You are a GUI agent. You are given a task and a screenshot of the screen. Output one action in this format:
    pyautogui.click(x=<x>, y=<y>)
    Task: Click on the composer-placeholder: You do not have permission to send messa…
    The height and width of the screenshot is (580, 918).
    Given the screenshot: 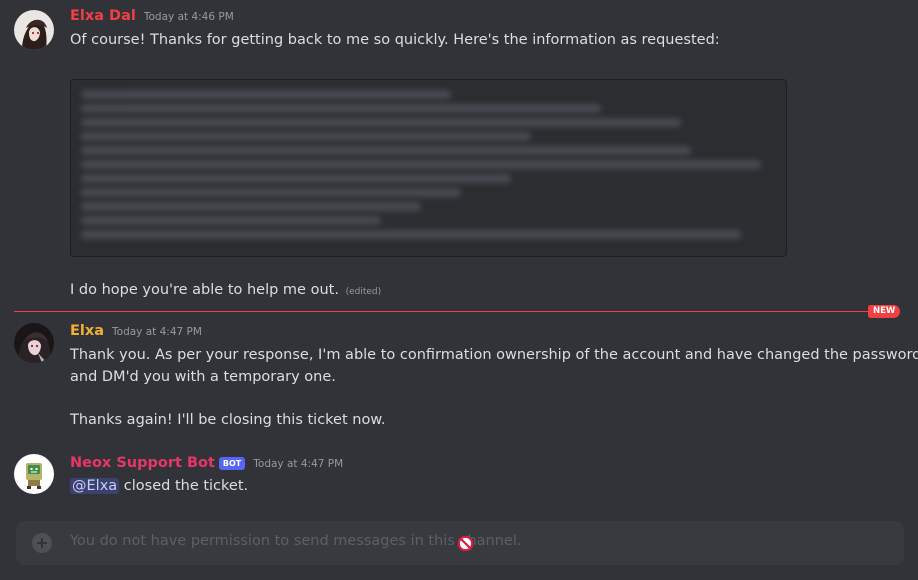 What is the action you would take?
    pyautogui.click(x=296, y=541)
    